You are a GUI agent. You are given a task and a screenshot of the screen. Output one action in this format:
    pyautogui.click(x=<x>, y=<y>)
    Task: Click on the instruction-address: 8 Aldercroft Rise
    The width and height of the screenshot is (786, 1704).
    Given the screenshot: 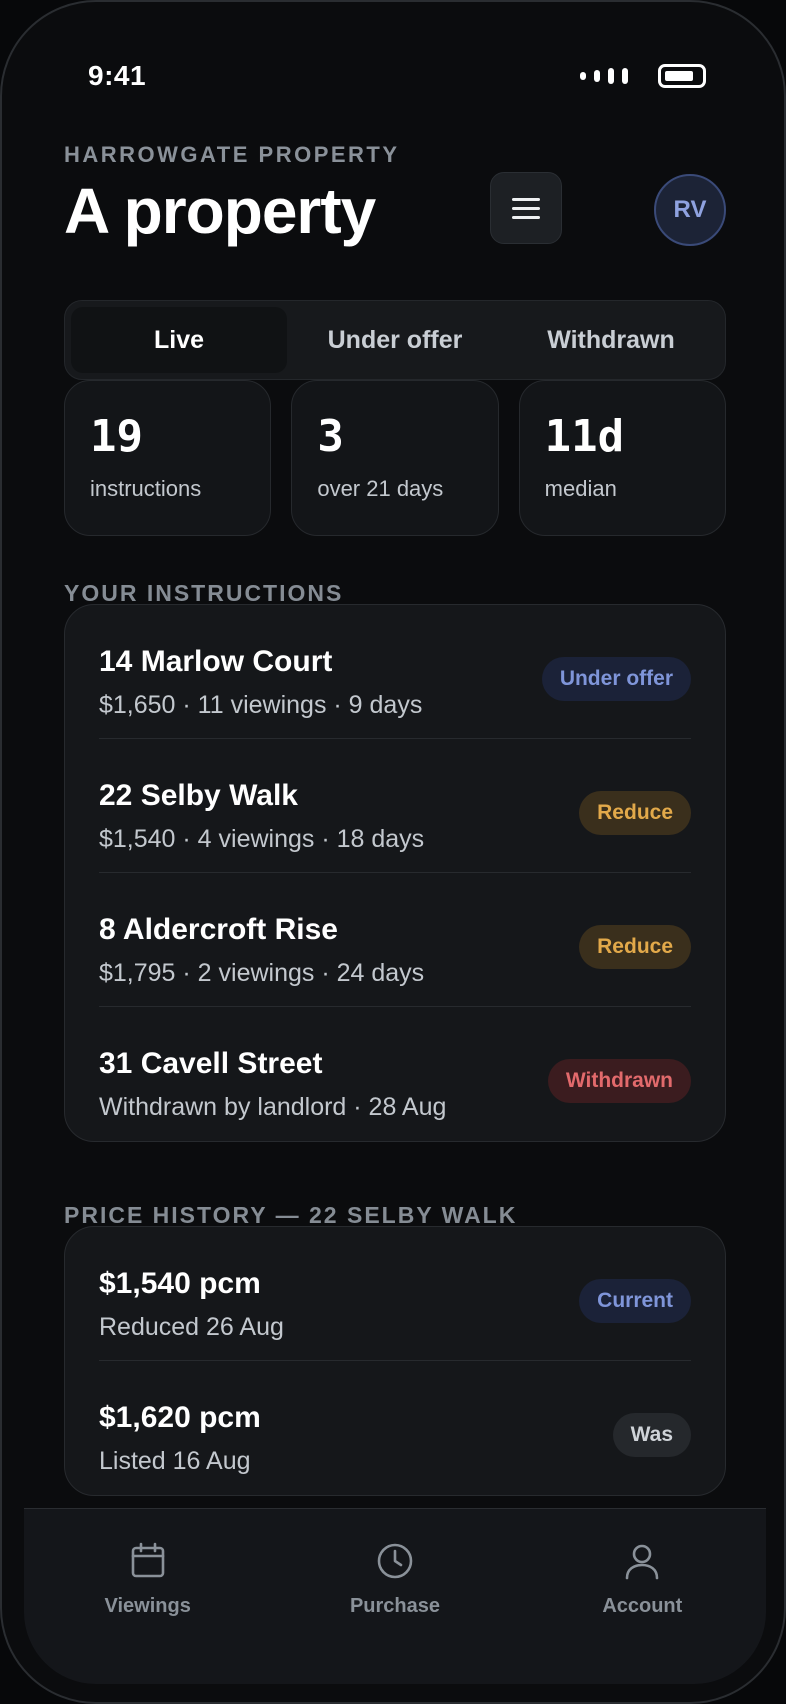 What is the action you would take?
    pyautogui.click(x=218, y=929)
    